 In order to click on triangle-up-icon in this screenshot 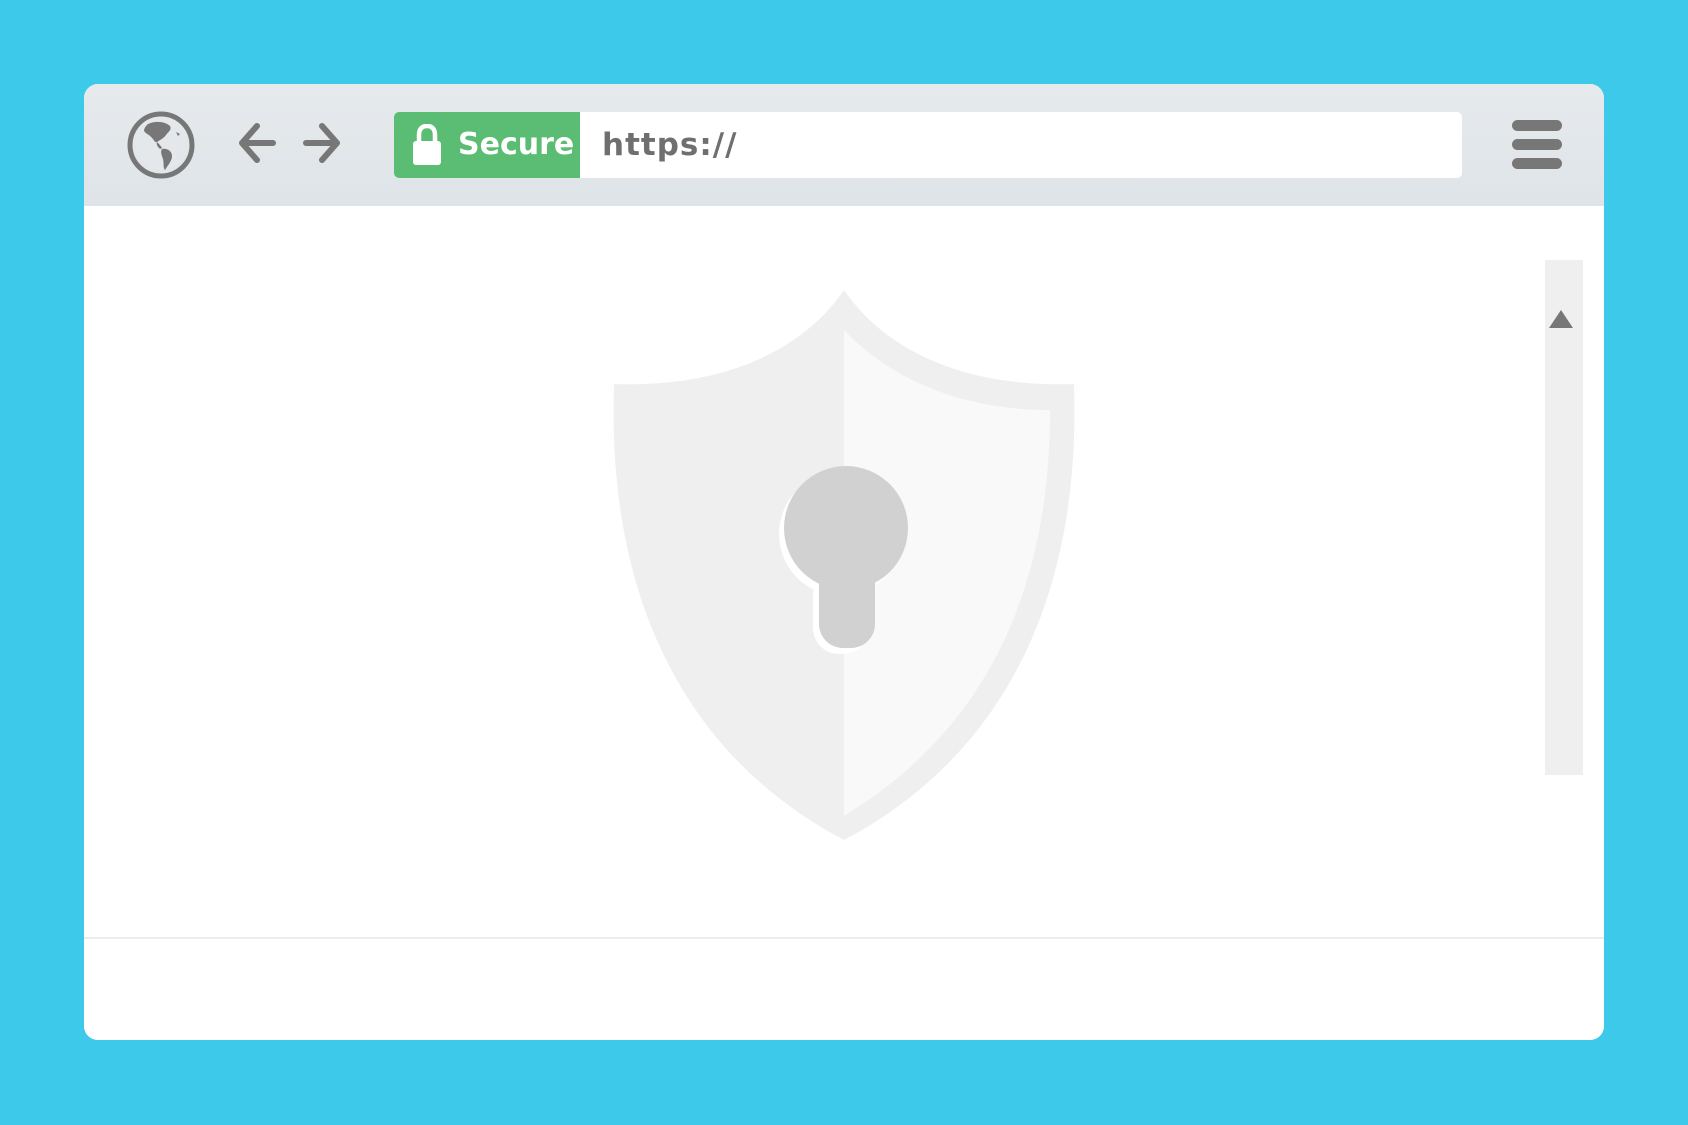, I will do `click(1561, 319)`.